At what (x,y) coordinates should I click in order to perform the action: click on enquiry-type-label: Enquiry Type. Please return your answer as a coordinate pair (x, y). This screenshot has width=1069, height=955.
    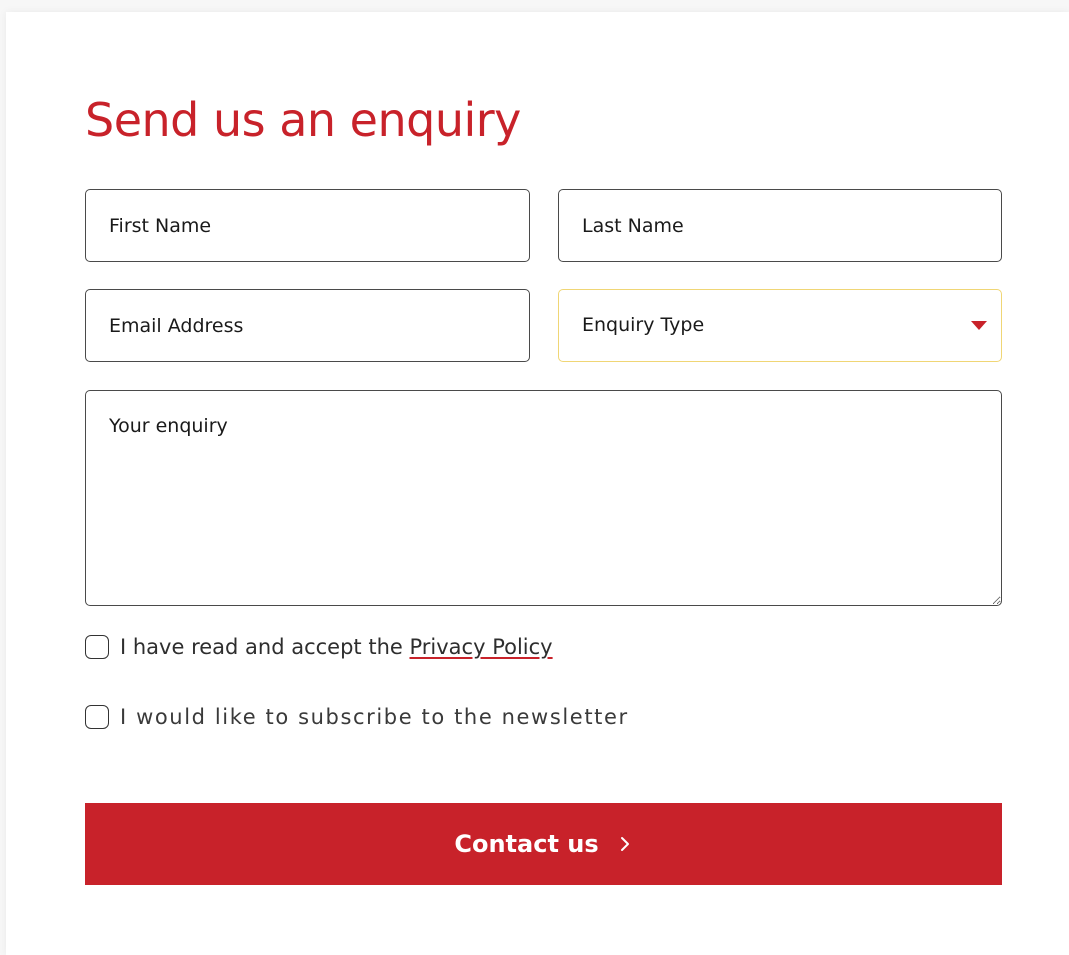
    Looking at the image, I should click on (643, 325).